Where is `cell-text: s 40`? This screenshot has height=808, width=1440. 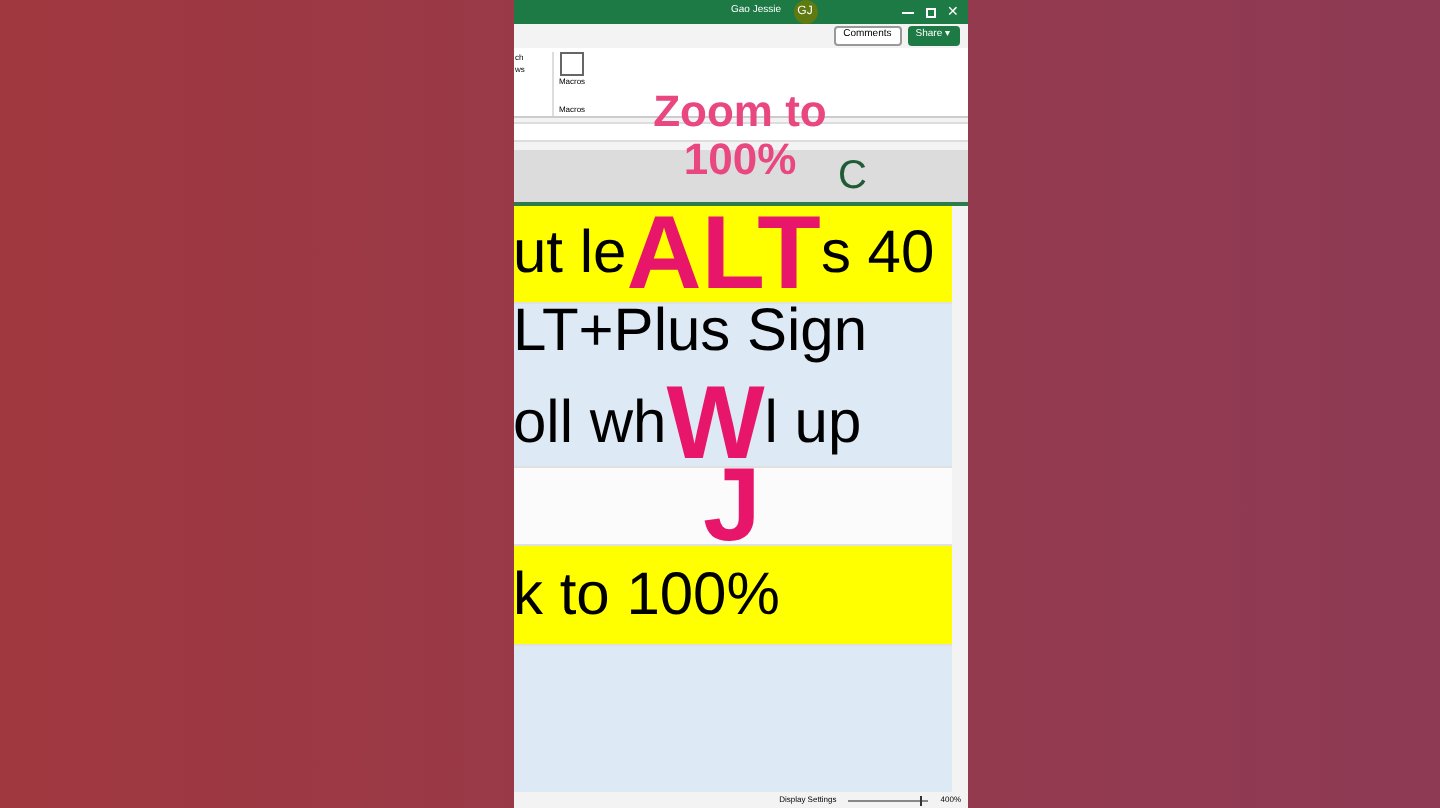
cell-text: s 40 is located at coordinates (877, 254).